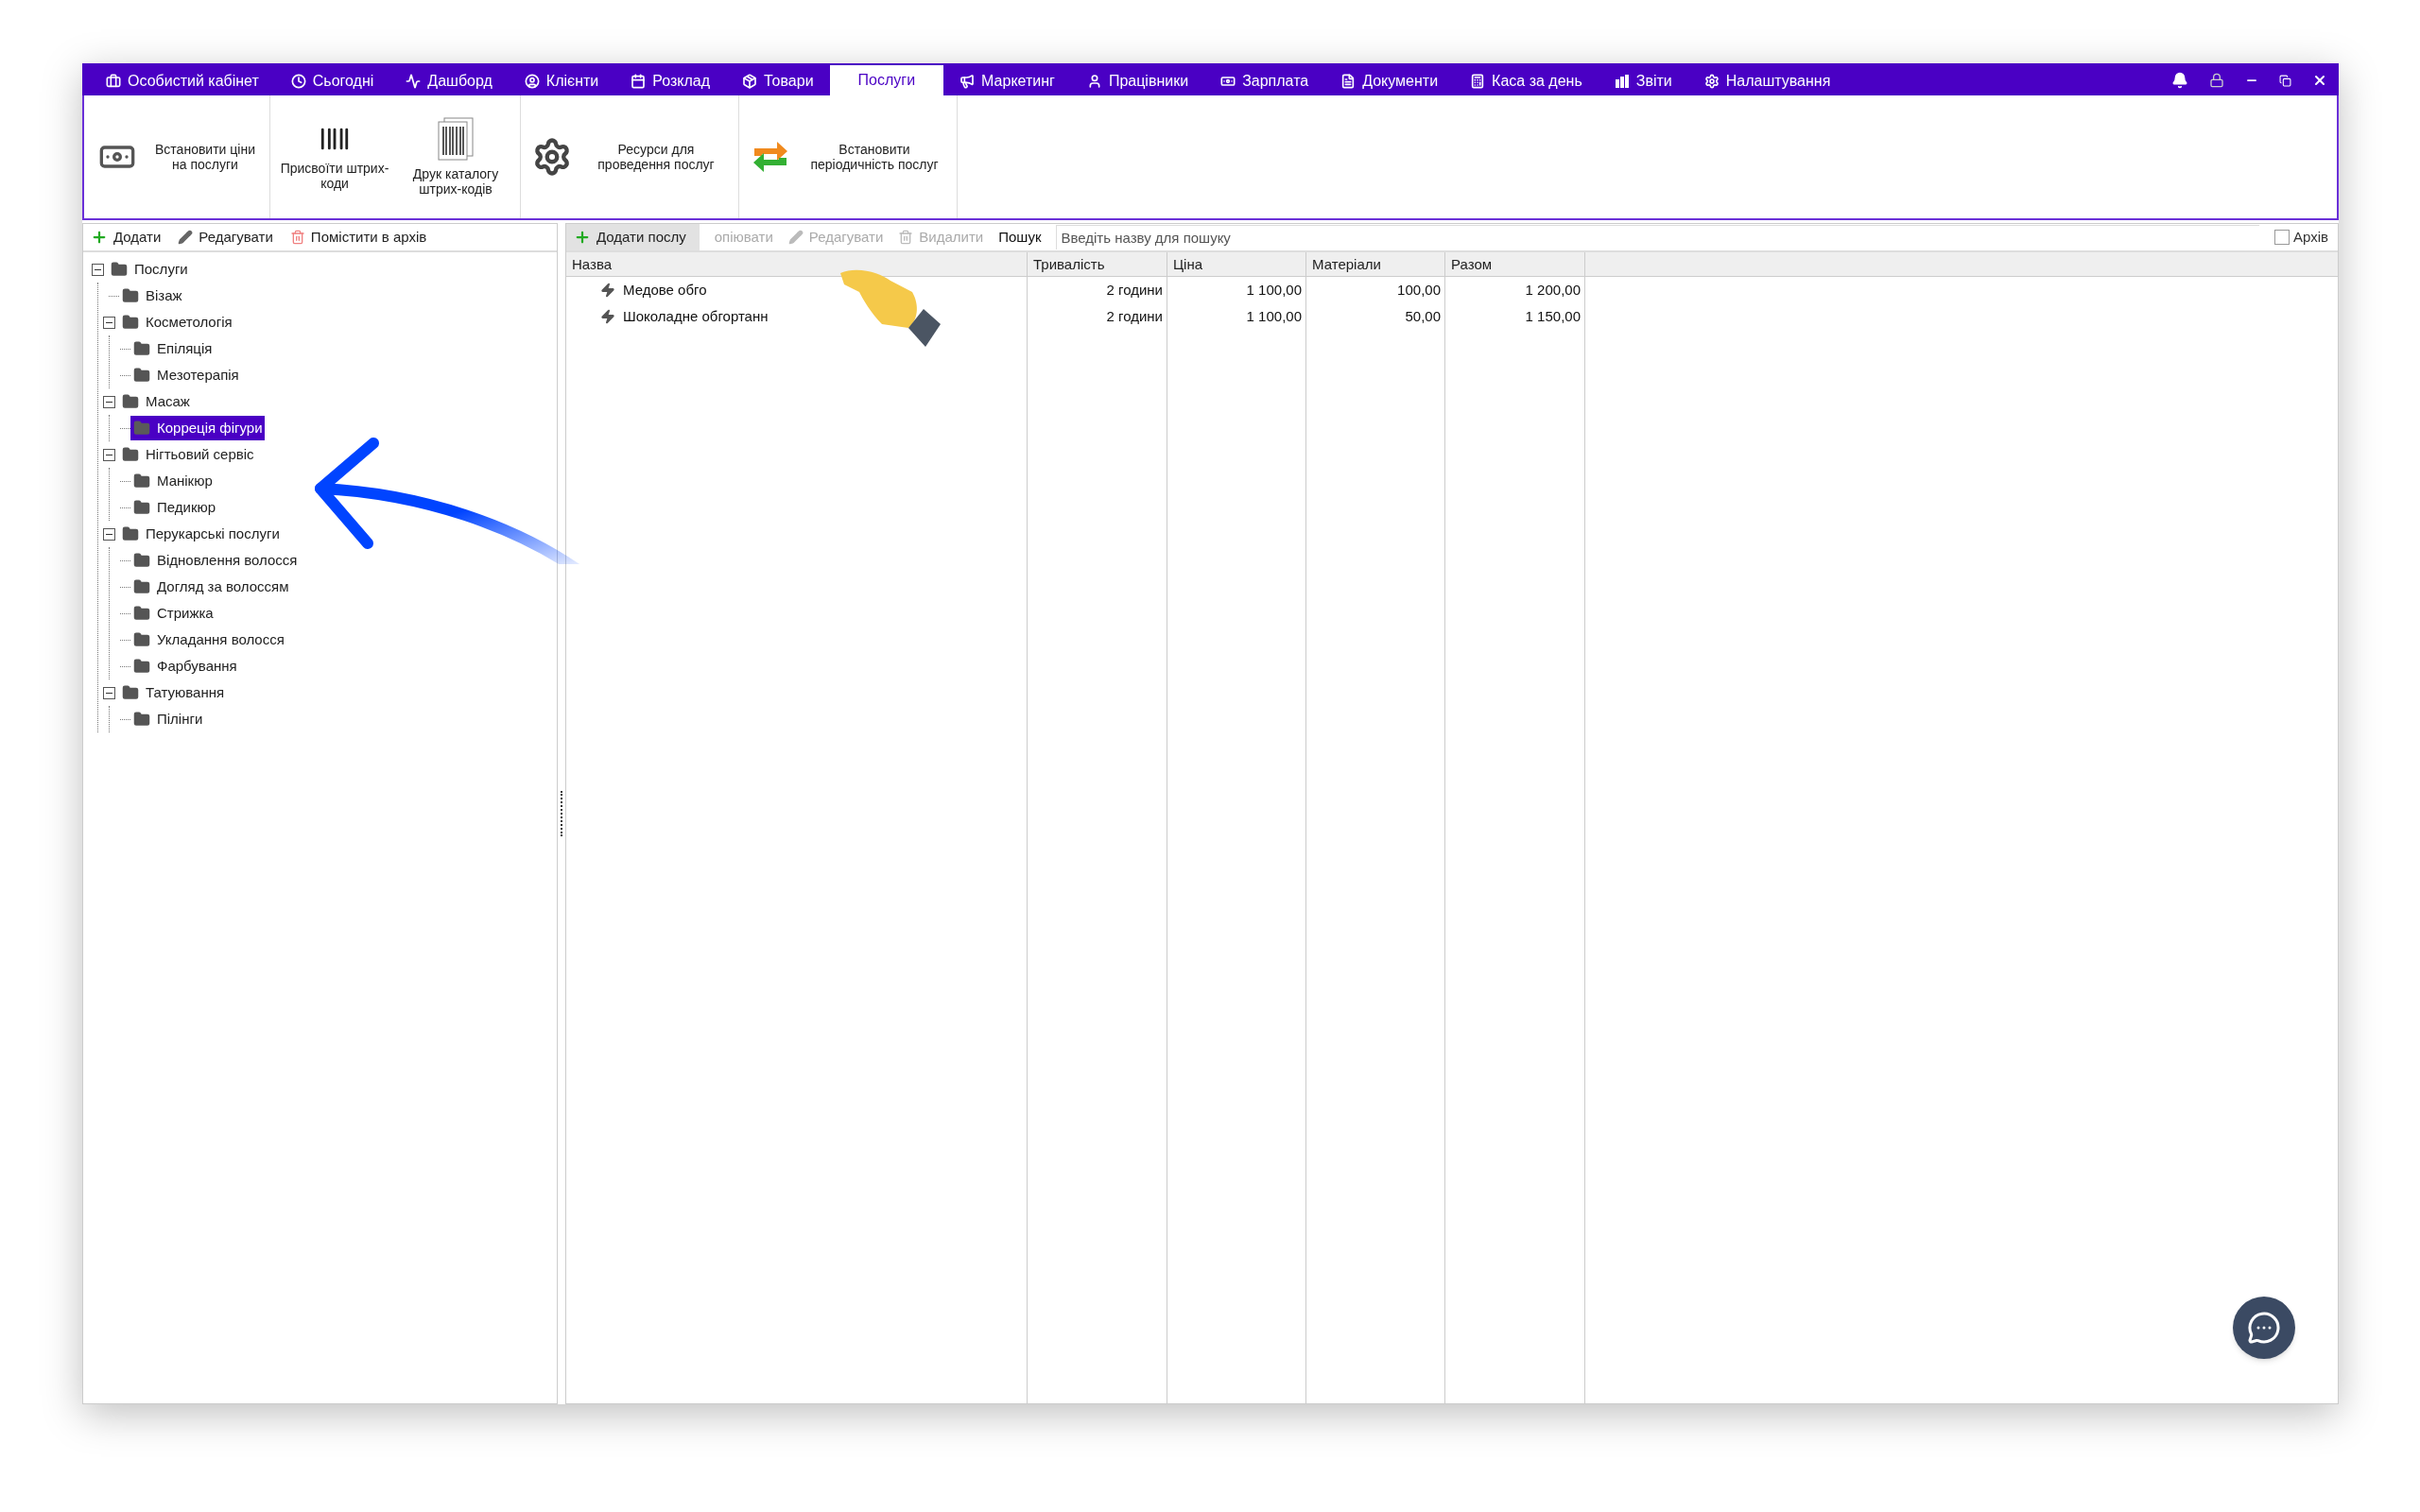 This screenshot has width=2420, height=1512. What do you see at coordinates (696, 316) in the screenshot?
I see `table-cell-text: Шоколадне обгортанн` at bounding box center [696, 316].